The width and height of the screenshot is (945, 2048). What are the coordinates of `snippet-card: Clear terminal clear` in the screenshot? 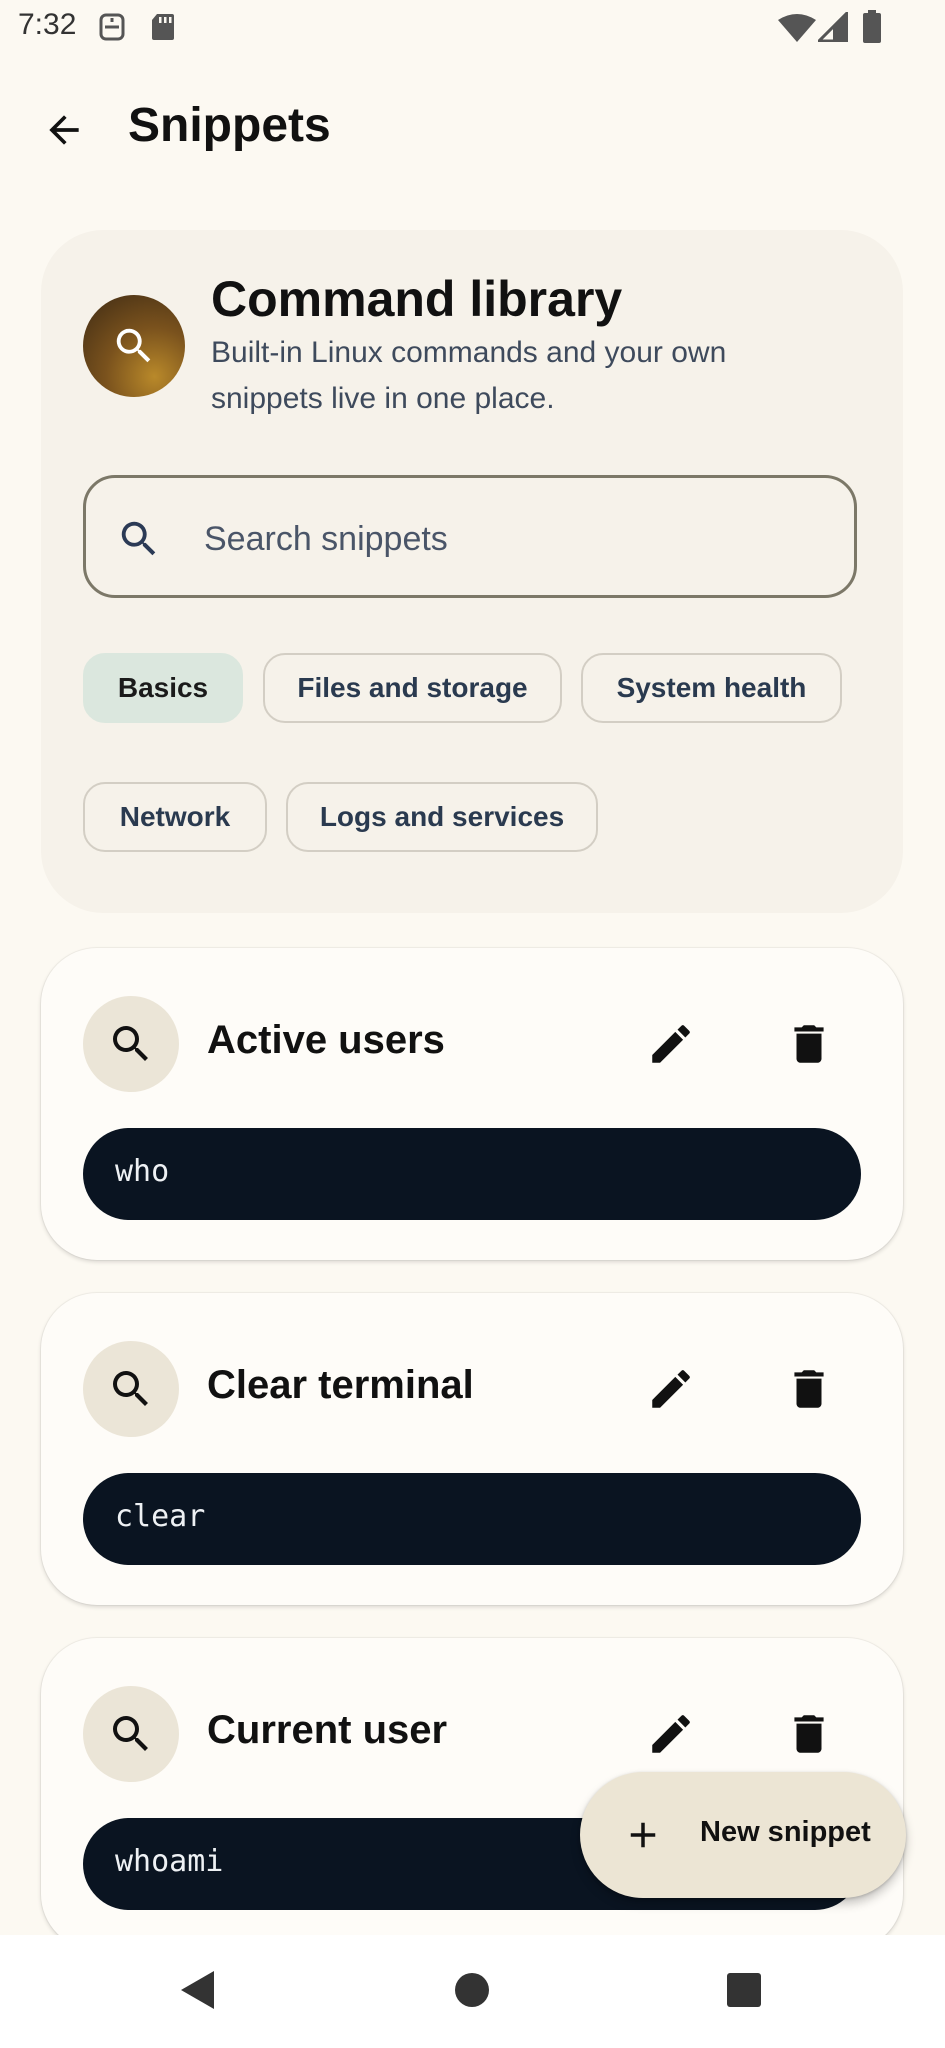 It's located at (472, 1449).